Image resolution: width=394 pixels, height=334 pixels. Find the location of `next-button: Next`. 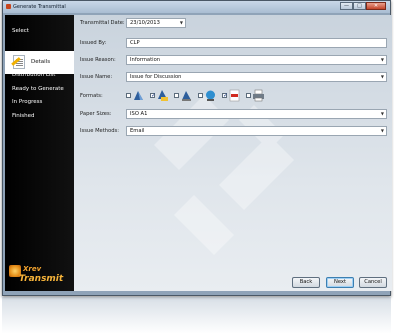

next-button: Next is located at coordinates (340, 282).